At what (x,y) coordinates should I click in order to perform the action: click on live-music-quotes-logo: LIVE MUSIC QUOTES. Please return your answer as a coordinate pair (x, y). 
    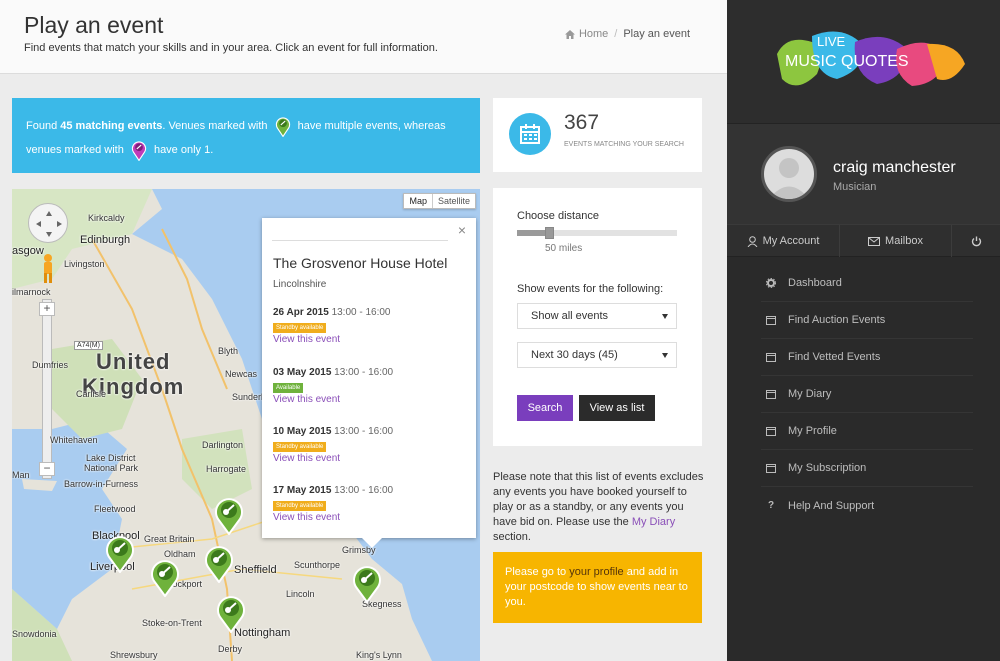
    Looking at the image, I should click on (867, 64).